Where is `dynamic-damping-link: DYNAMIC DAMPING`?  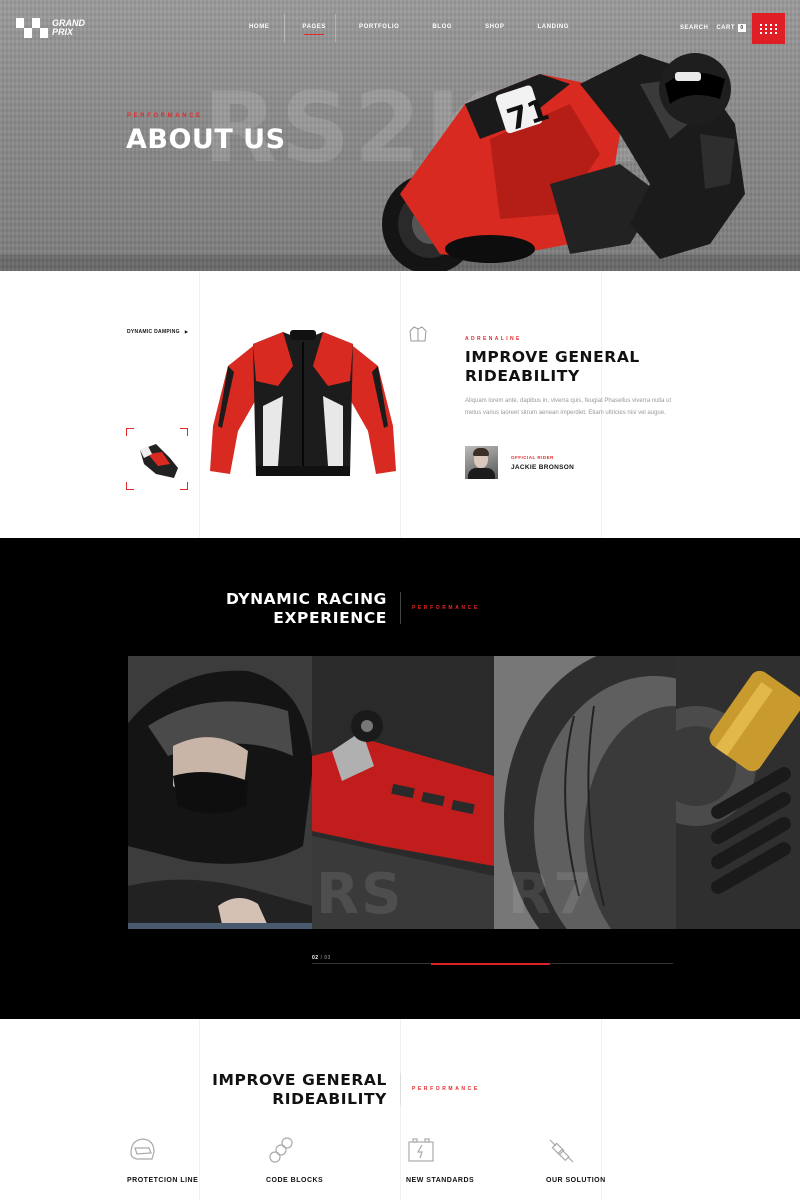 dynamic-damping-link: DYNAMIC DAMPING is located at coordinates (157, 332).